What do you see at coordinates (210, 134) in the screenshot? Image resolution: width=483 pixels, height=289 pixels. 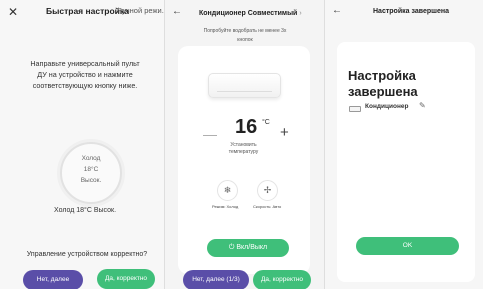 I see `temp-decrease-button: —` at bounding box center [210, 134].